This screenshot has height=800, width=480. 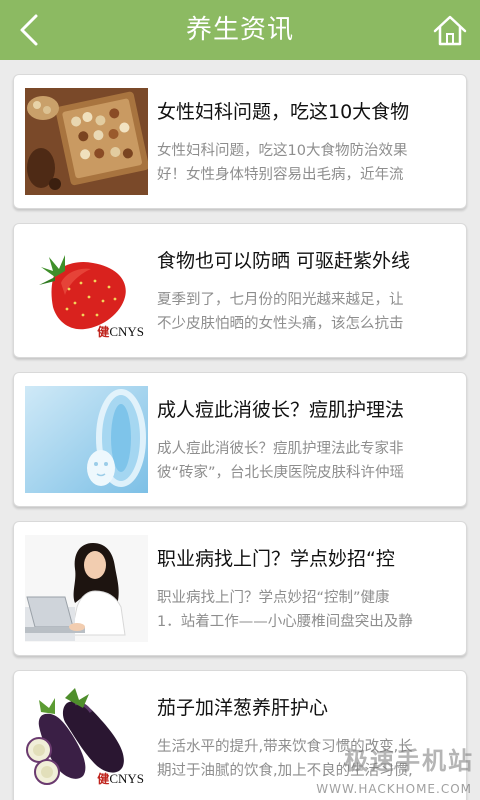 I want to click on strawberry-thumbnail: 健CNYS, so click(x=86, y=290).